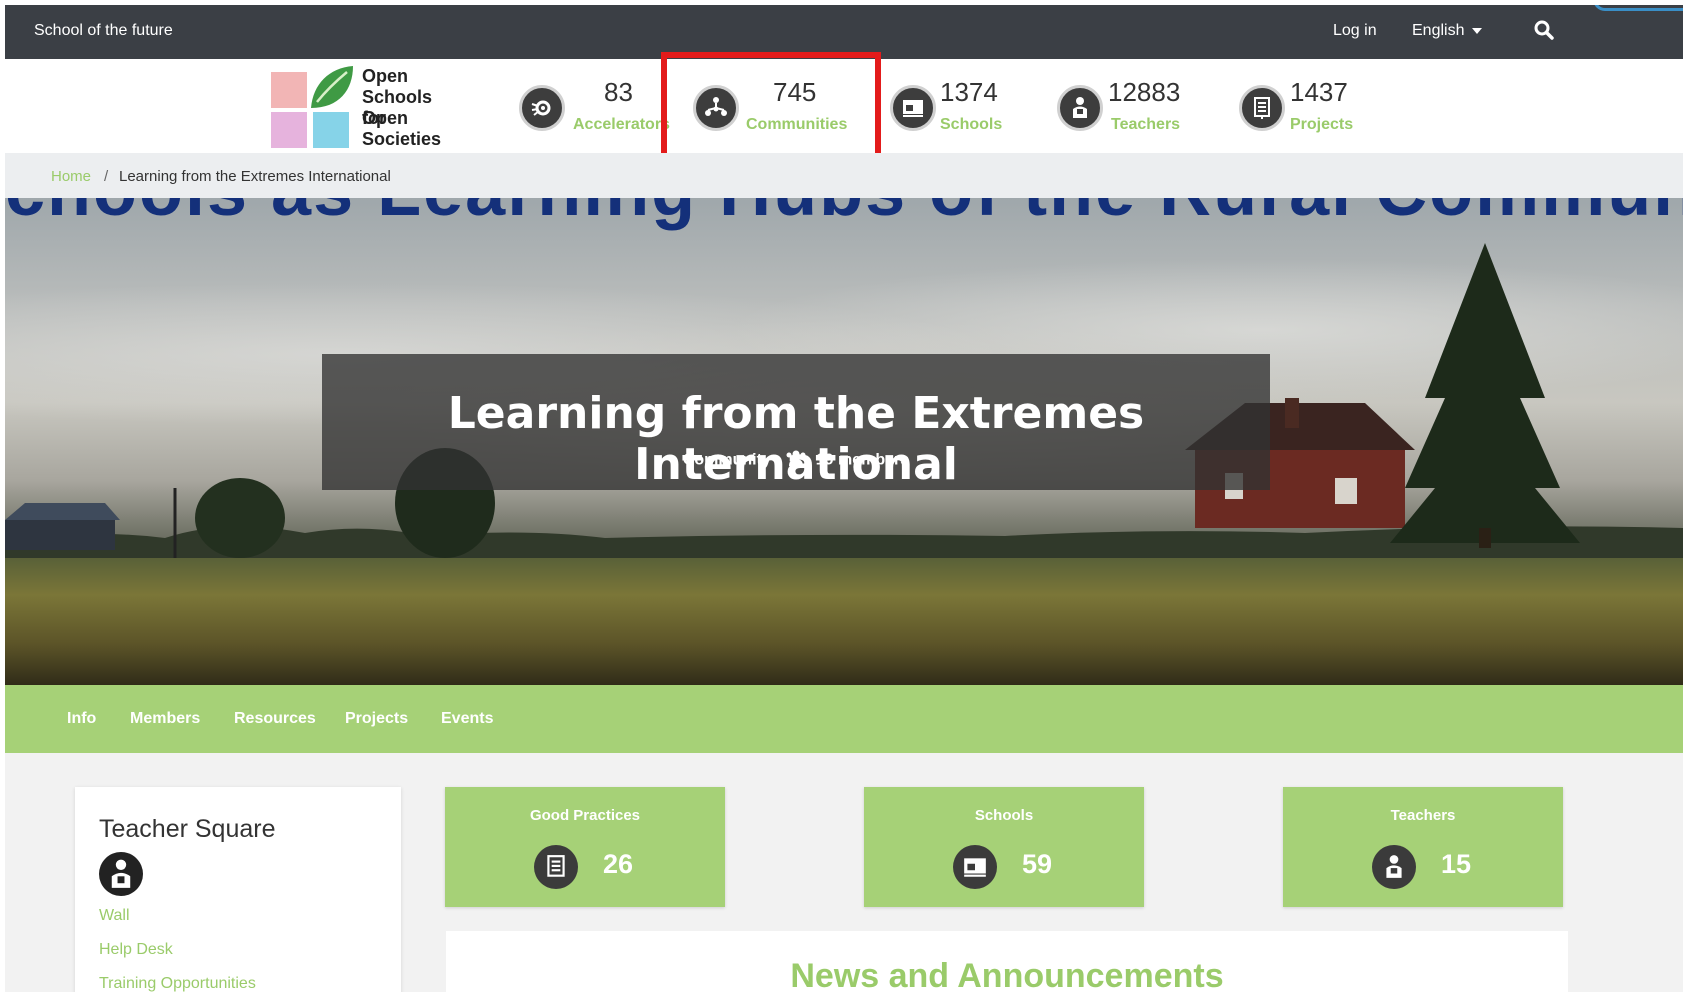 The height and width of the screenshot is (992, 1683). I want to click on breadcrumb-current: Learning from the Extremes International, so click(255, 176).